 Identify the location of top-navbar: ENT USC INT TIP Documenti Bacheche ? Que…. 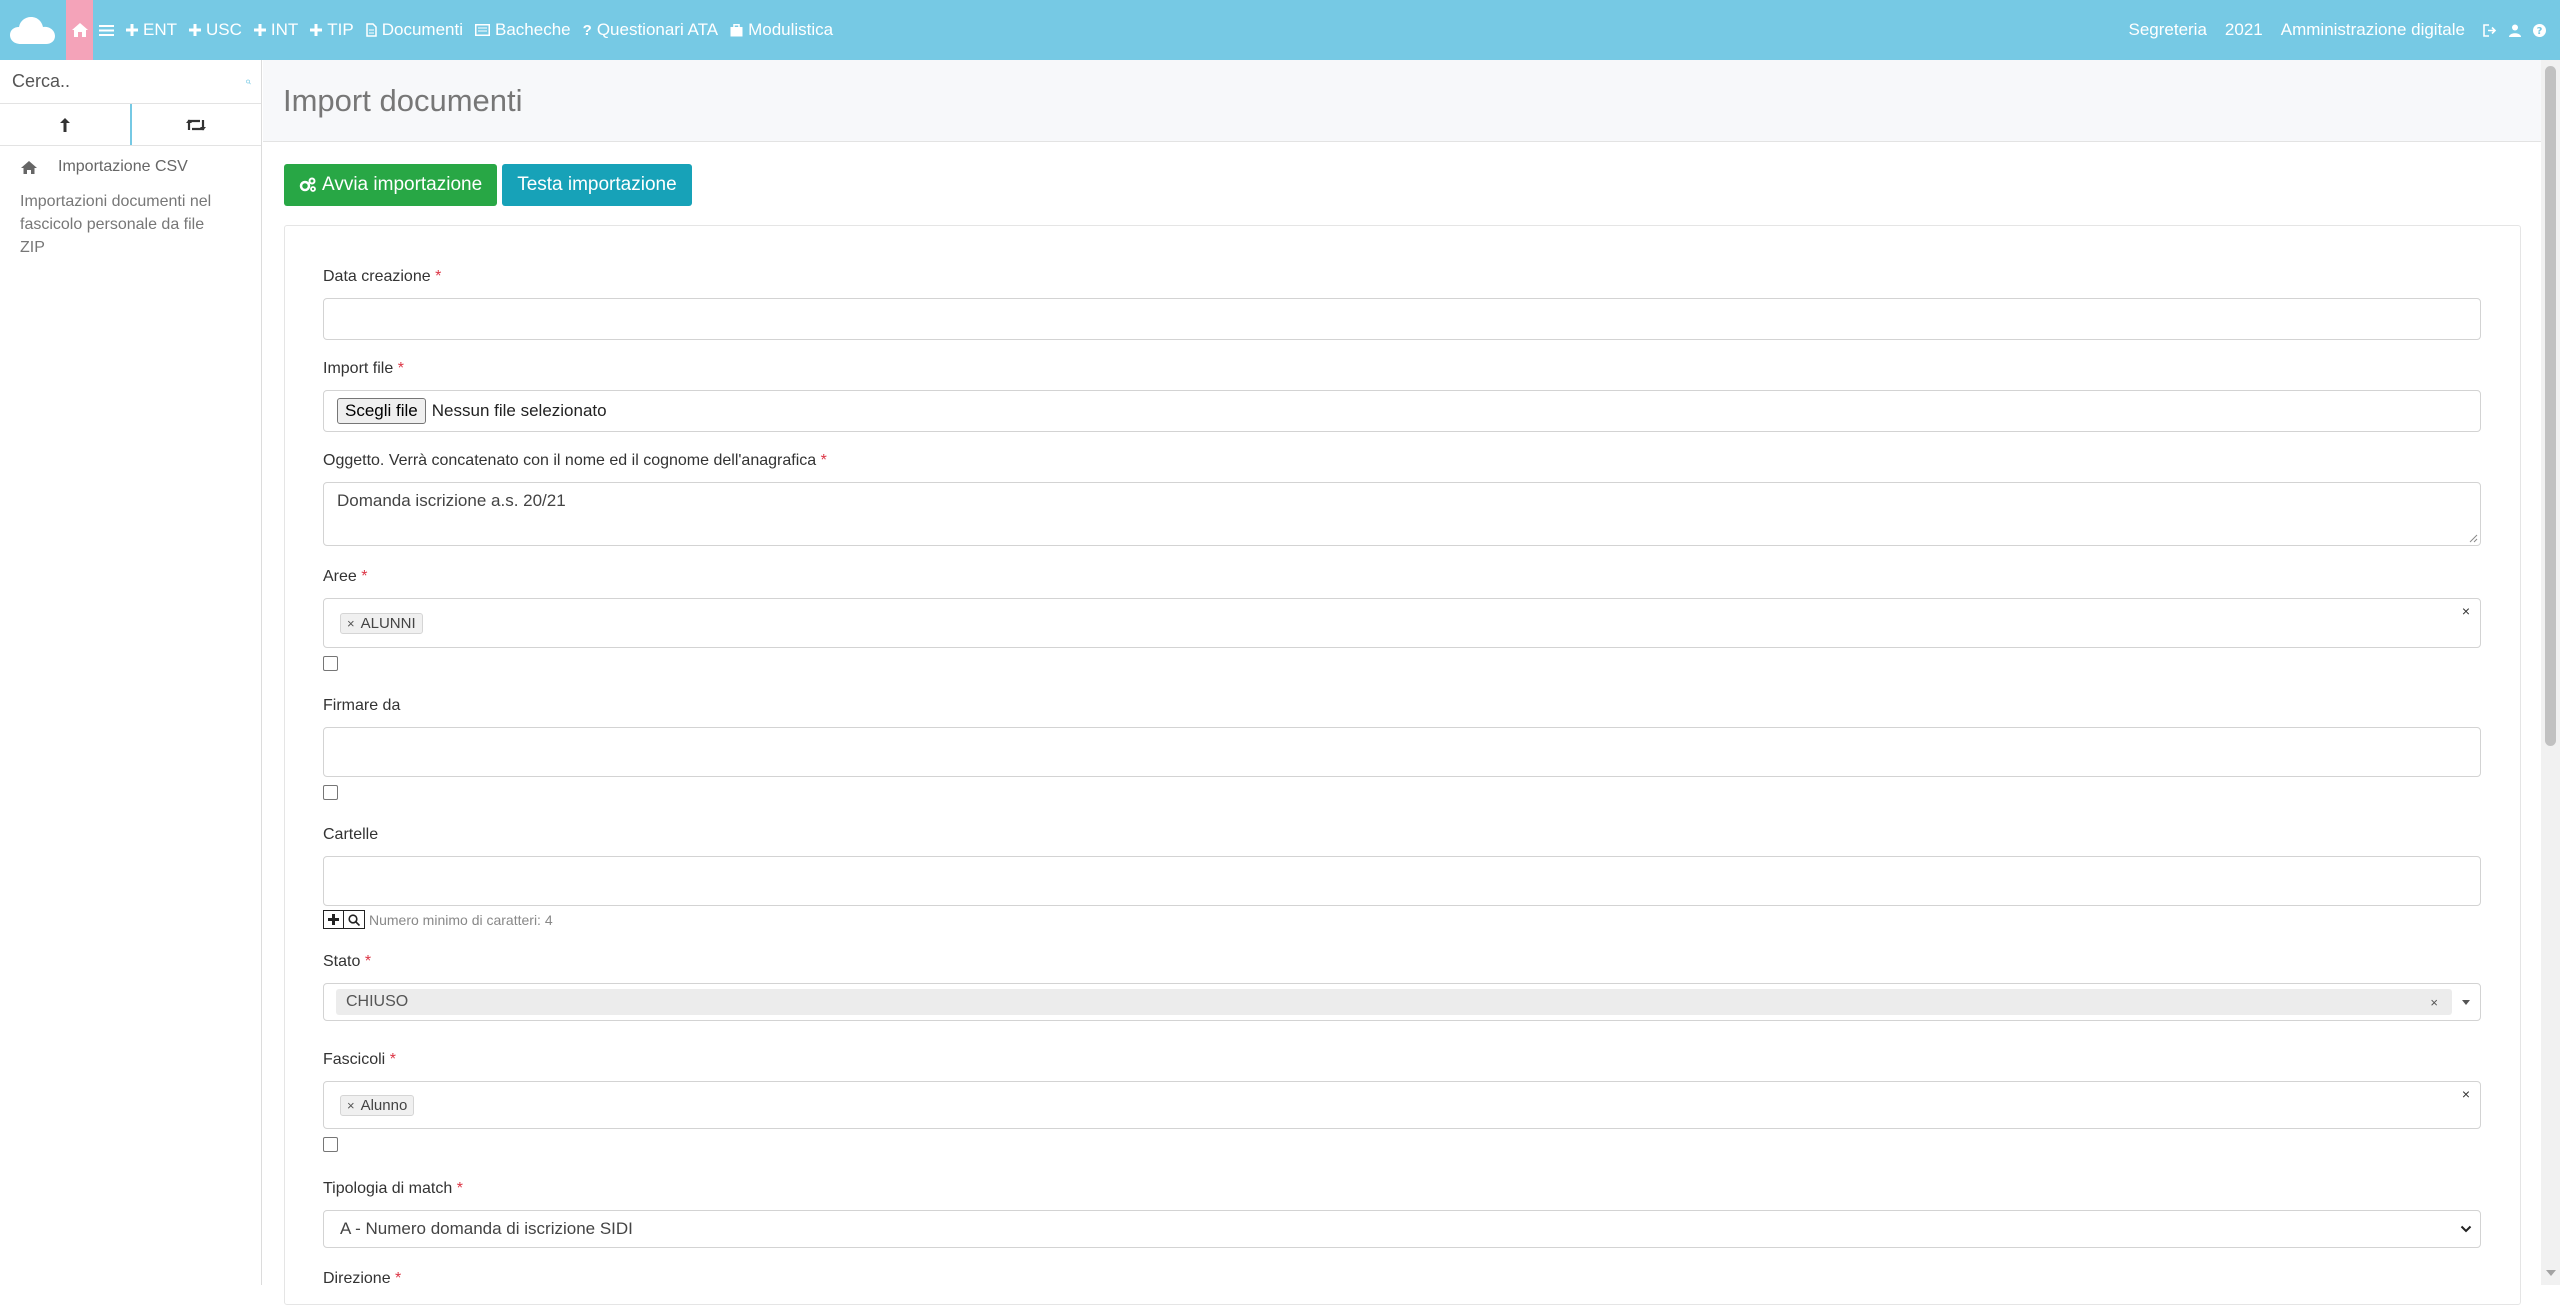
(1280, 30).